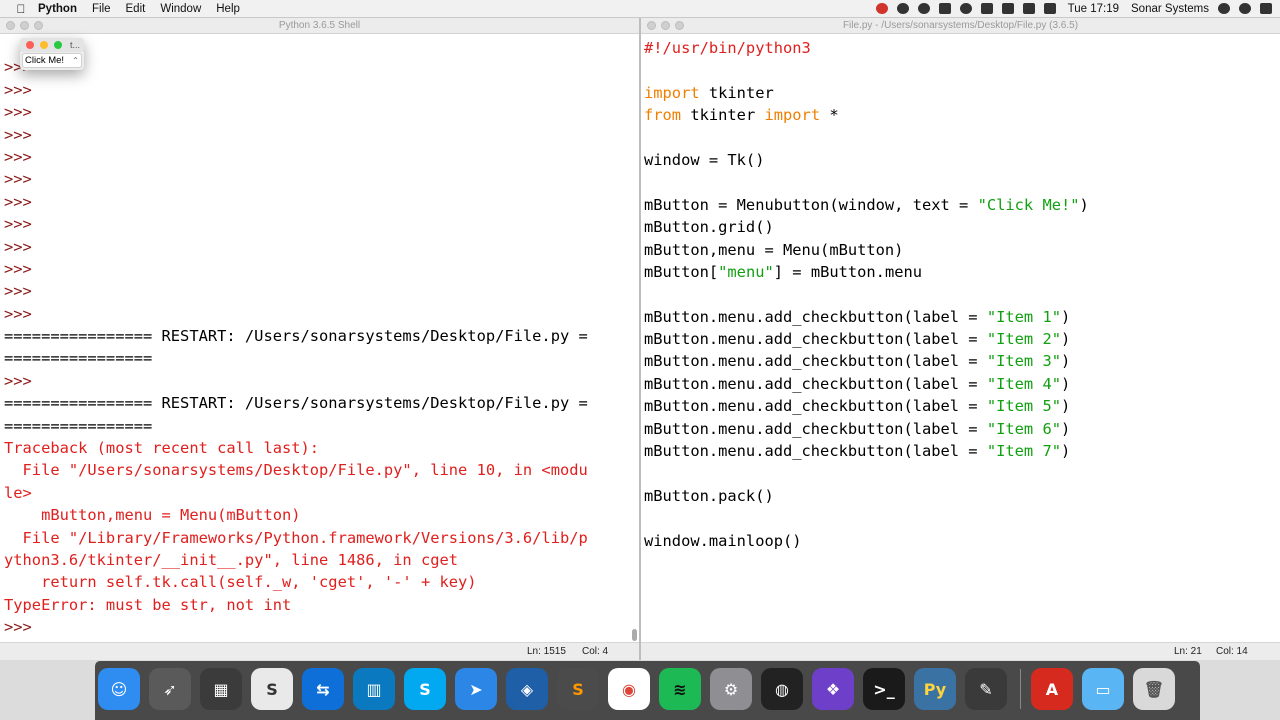  Describe the element at coordinates (425, 689) in the screenshot. I see `skype-icon: S` at that location.